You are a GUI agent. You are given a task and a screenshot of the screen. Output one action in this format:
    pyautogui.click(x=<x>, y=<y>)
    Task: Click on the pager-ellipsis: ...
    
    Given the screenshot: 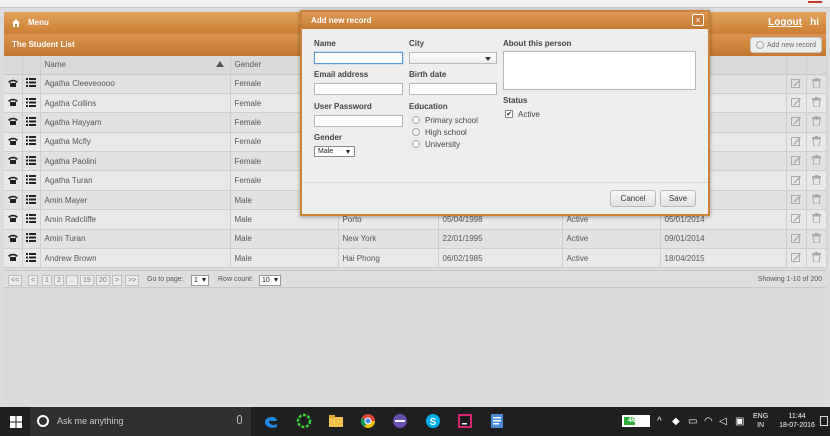 What is the action you would take?
    pyautogui.click(x=72, y=280)
    